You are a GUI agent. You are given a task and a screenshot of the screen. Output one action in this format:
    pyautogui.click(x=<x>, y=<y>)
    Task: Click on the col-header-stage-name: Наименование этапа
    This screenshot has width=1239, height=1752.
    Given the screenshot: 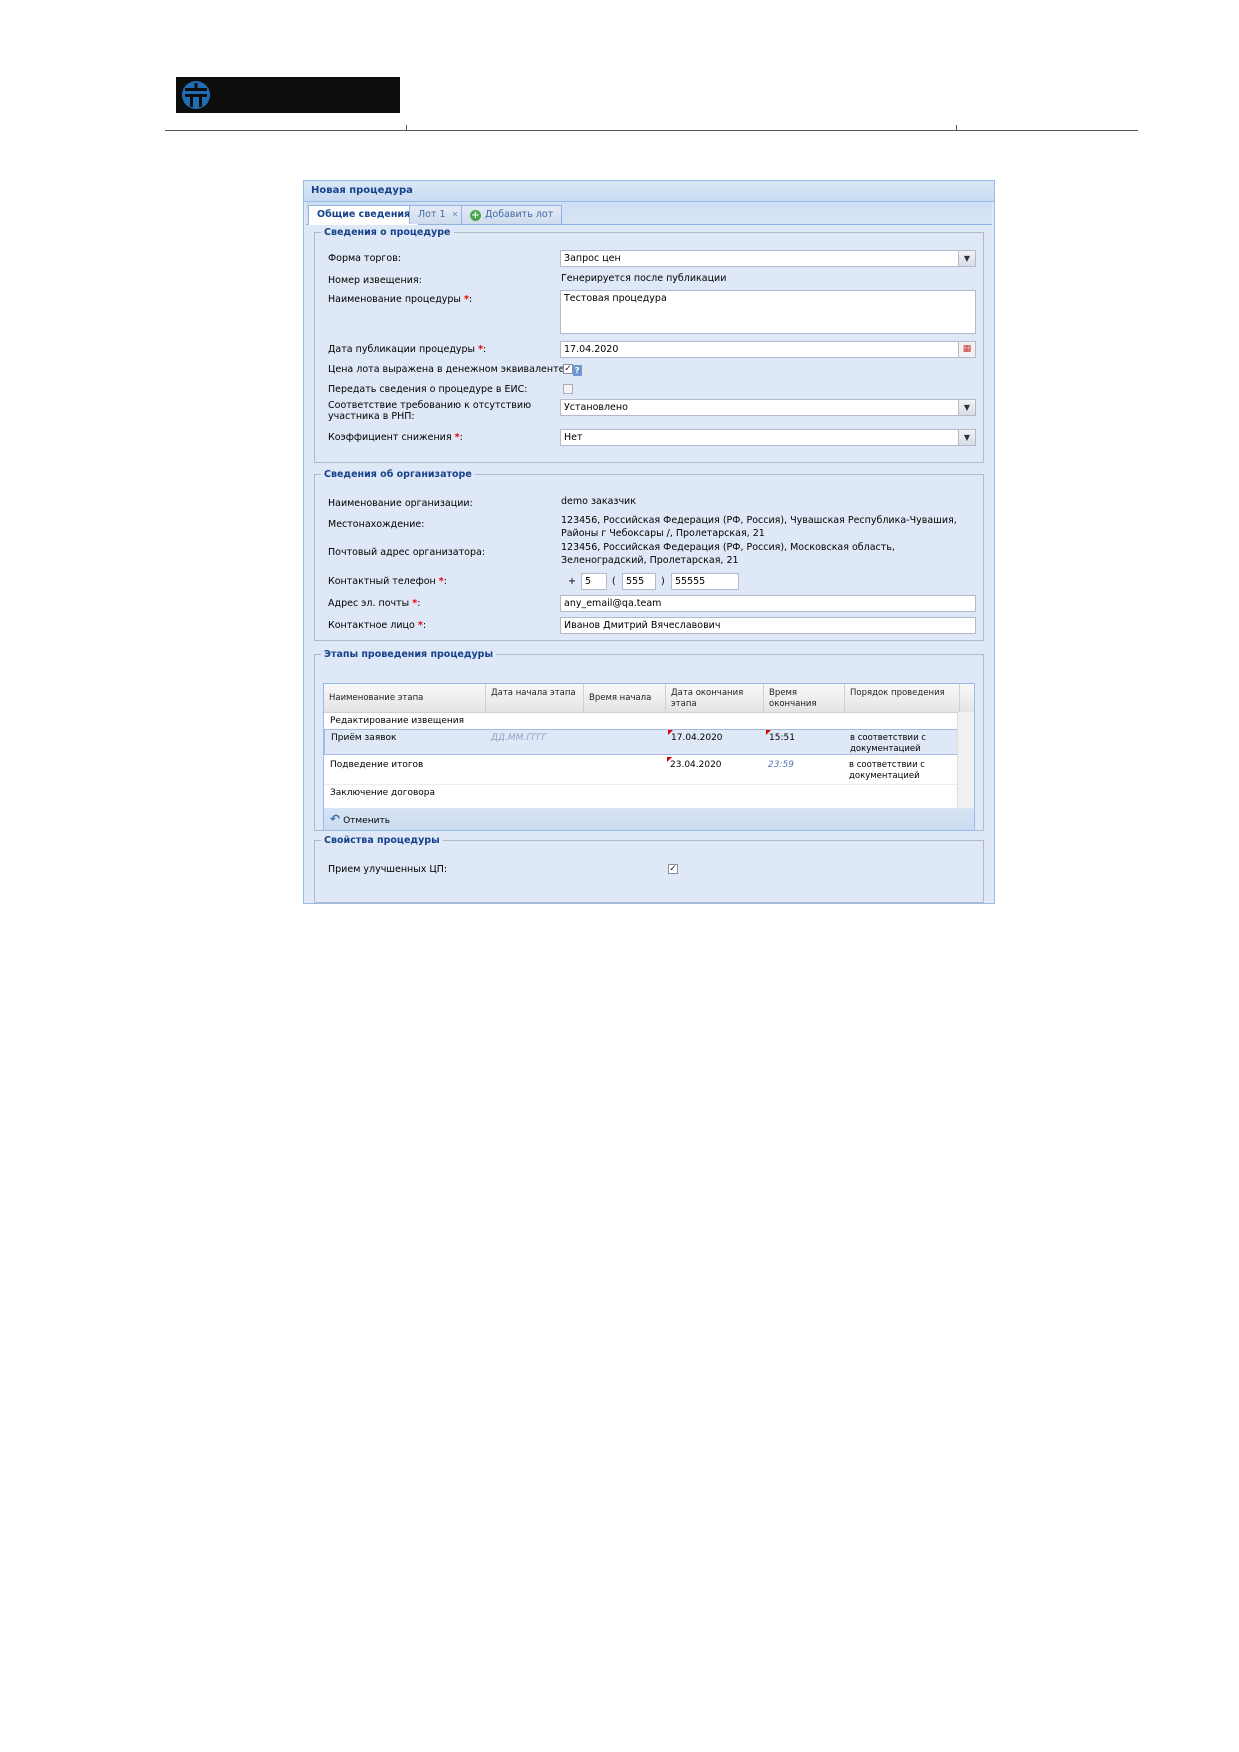 What is the action you would take?
    pyautogui.click(x=405, y=698)
    